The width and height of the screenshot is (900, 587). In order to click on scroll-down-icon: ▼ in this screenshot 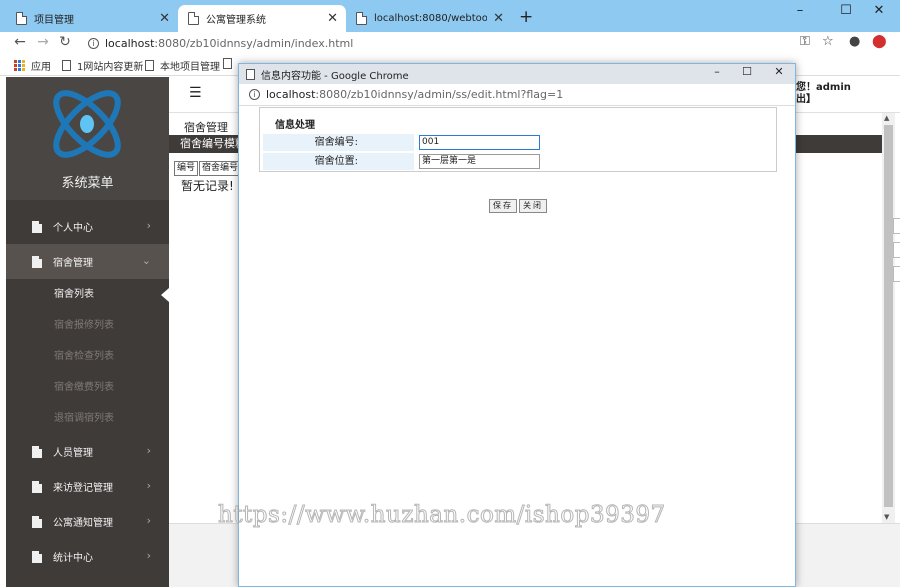, I will do `click(886, 517)`.